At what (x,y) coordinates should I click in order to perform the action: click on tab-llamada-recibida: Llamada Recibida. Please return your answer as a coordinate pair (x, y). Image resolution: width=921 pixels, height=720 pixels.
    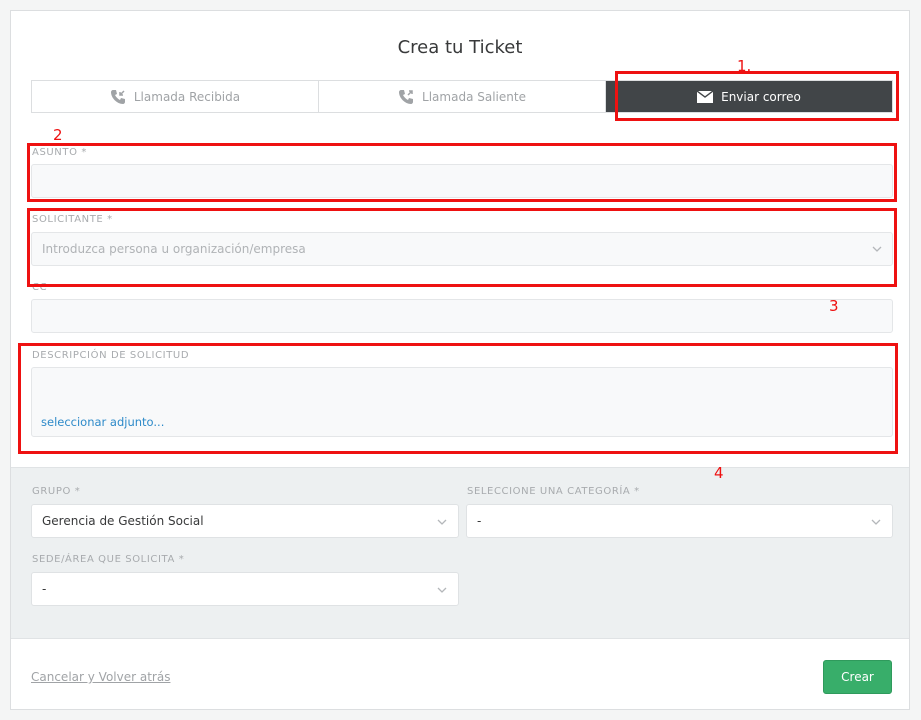
    Looking at the image, I should click on (175, 96).